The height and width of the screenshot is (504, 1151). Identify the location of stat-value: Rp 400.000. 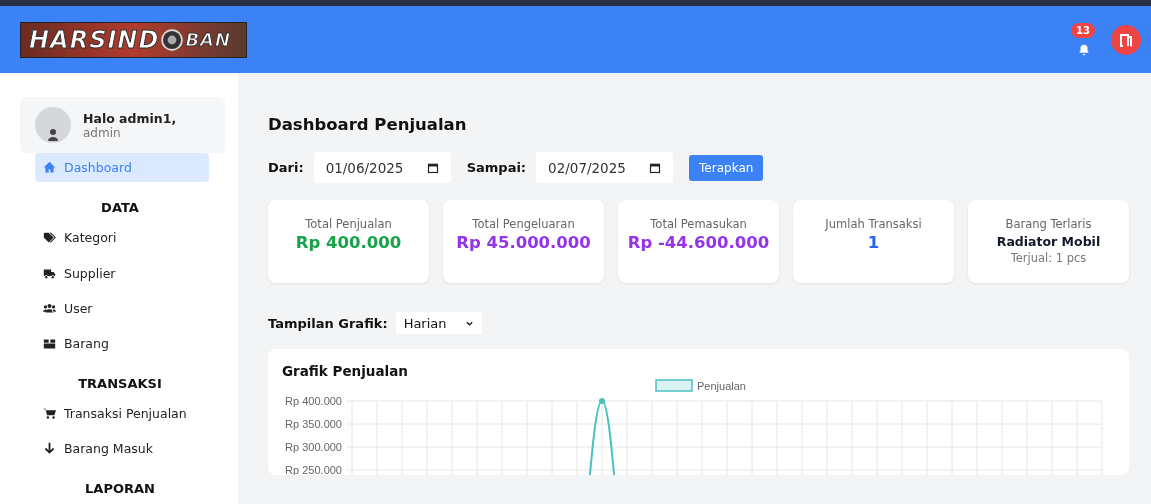
(348, 242).